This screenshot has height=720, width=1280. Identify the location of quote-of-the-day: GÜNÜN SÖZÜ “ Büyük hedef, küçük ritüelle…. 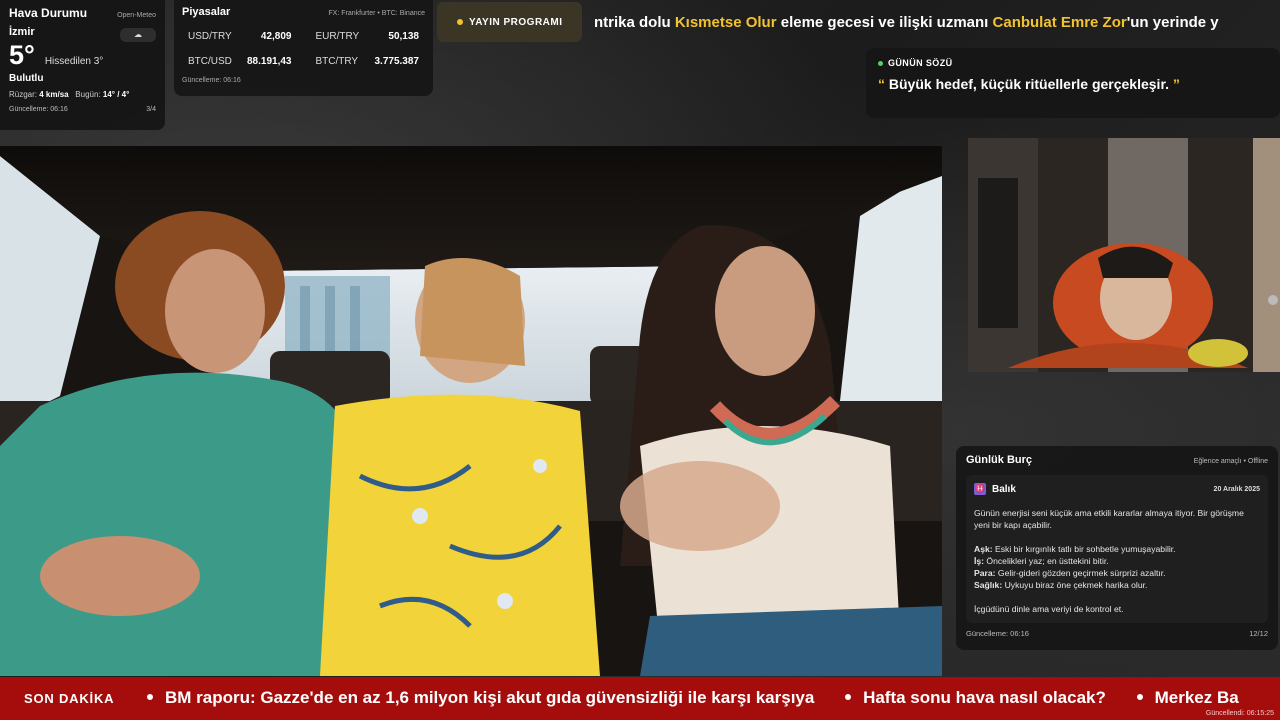
(1073, 83).